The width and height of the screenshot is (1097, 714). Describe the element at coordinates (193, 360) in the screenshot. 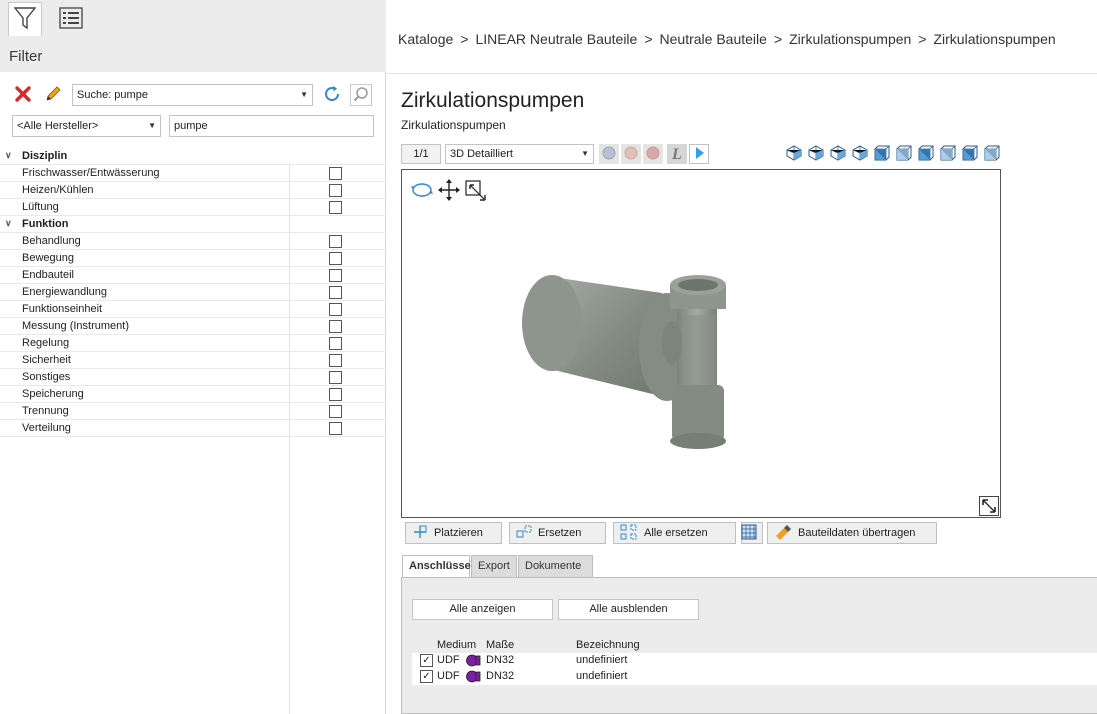

I see `tree-item: Sicherheit` at that location.